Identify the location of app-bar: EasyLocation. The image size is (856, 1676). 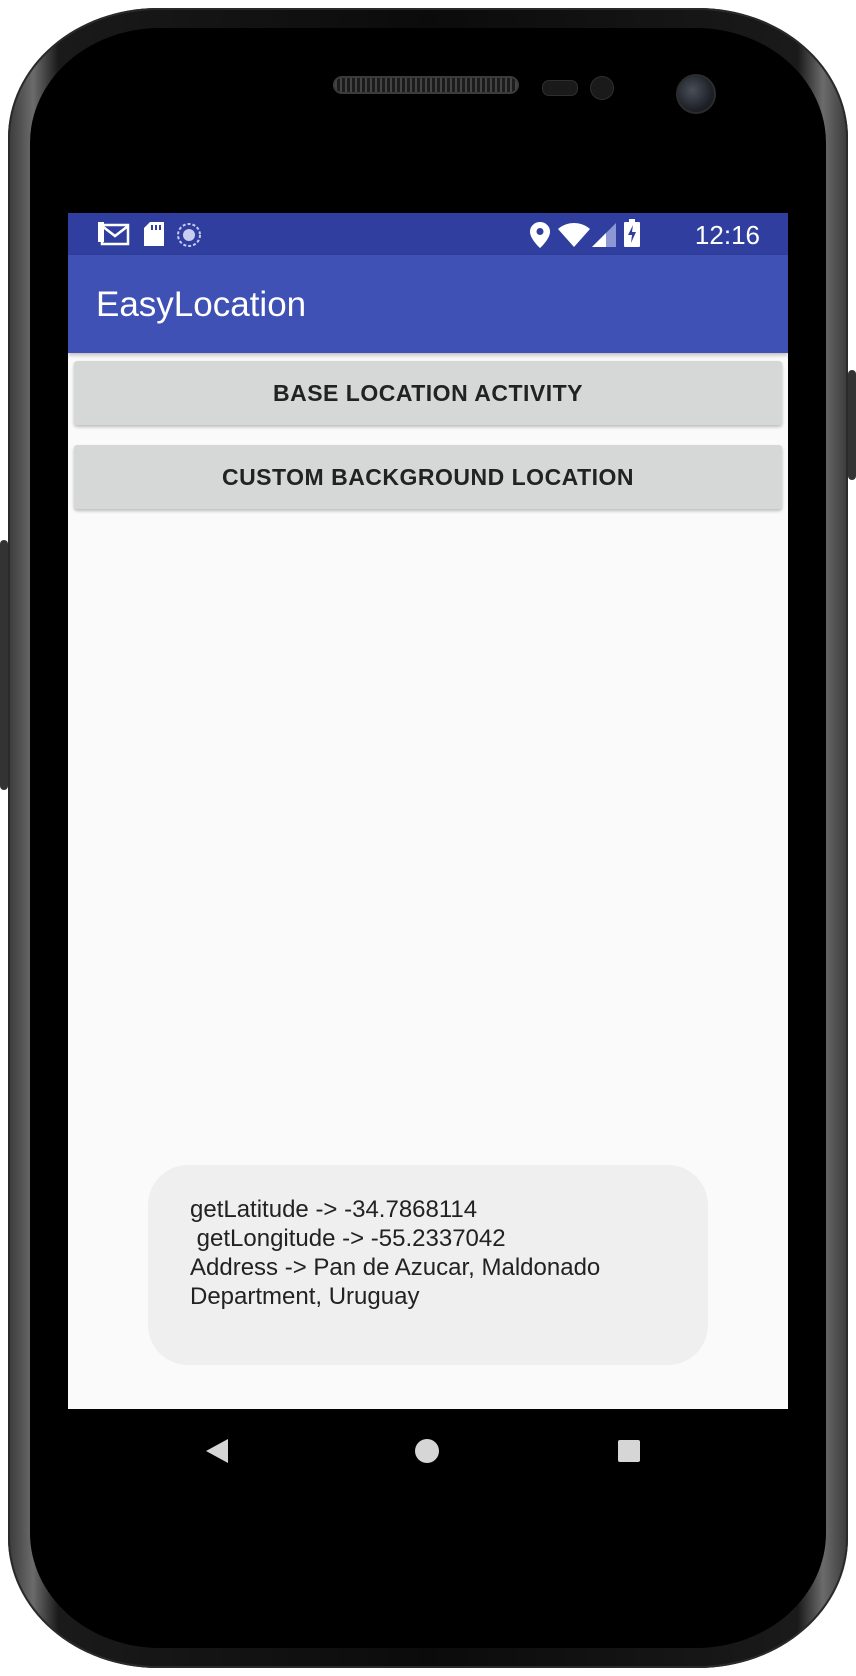
(428, 304).